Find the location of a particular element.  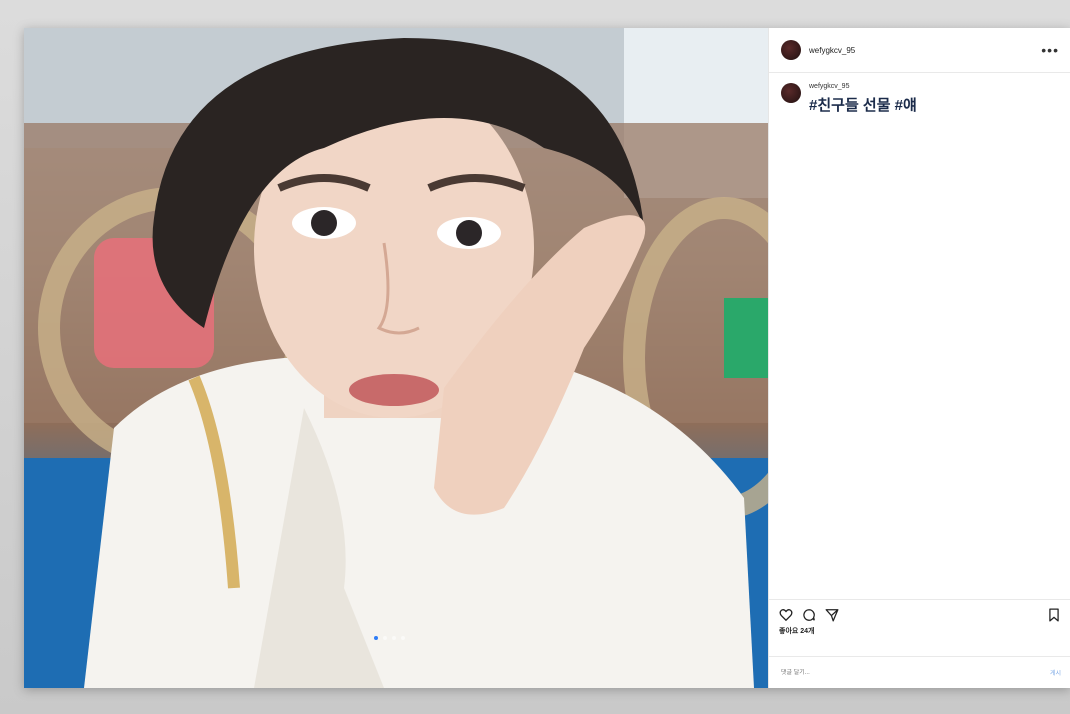

post-caption: wefygkcv_95 #친구들 선물 #얘 is located at coordinates (919, 94).